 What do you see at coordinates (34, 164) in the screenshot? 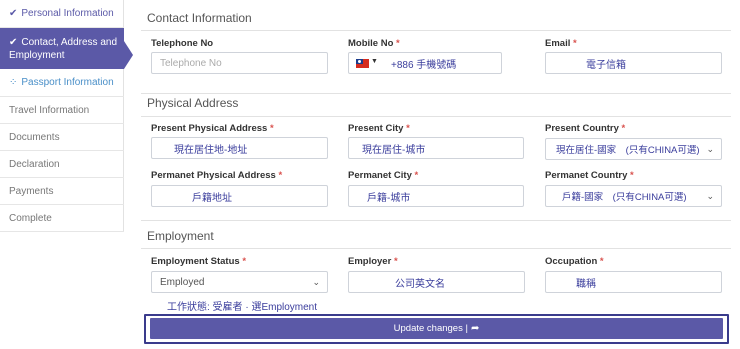
I see `sidebar-item-label: Declaration` at bounding box center [34, 164].